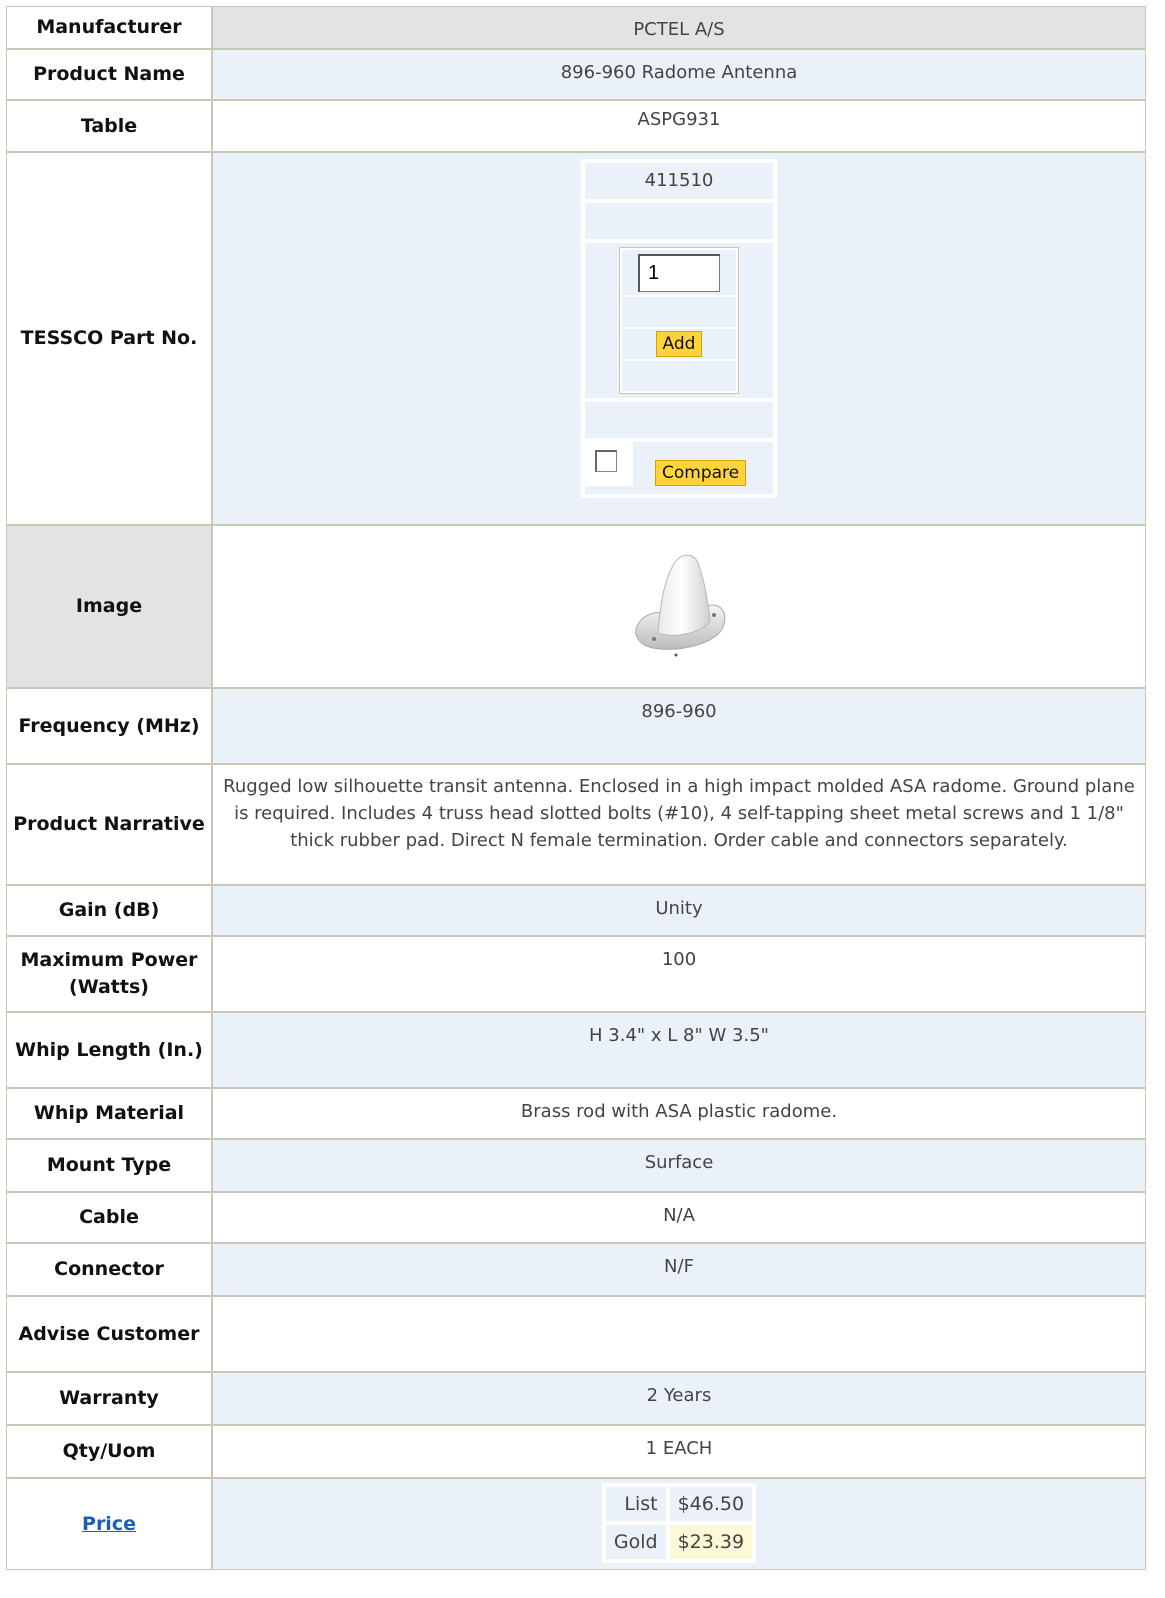  Describe the element at coordinates (110, 126) in the screenshot. I see `label-table: Table` at that location.